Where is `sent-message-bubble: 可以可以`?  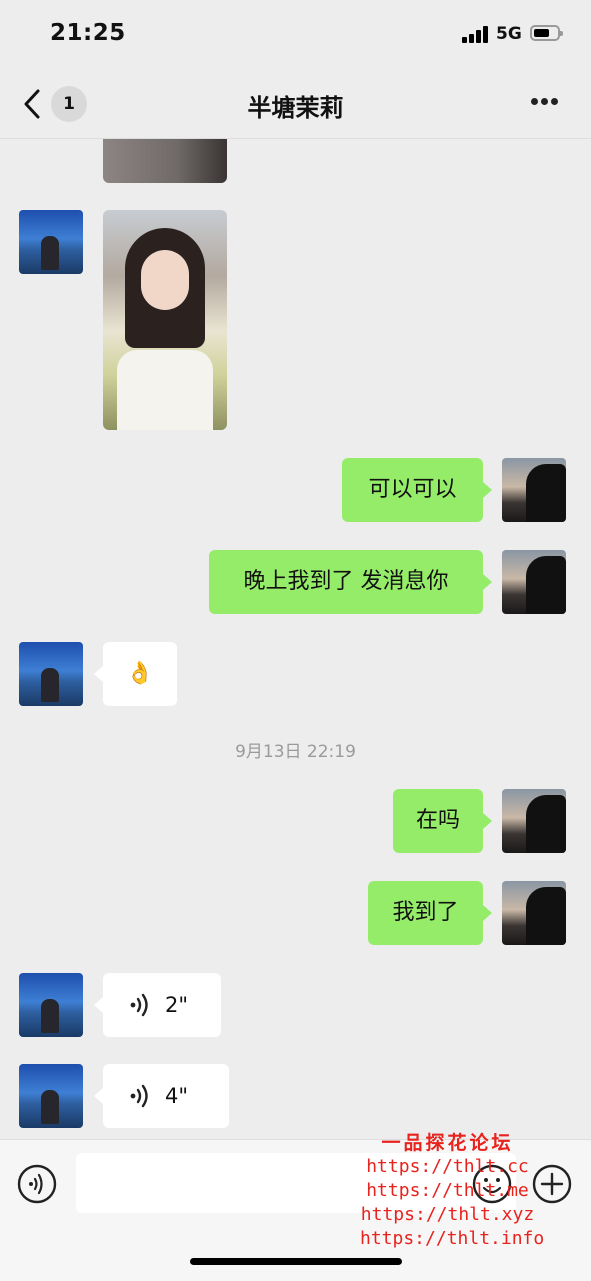 sent-message-bubble: 可以可以 is located at coordinates (417, 490).